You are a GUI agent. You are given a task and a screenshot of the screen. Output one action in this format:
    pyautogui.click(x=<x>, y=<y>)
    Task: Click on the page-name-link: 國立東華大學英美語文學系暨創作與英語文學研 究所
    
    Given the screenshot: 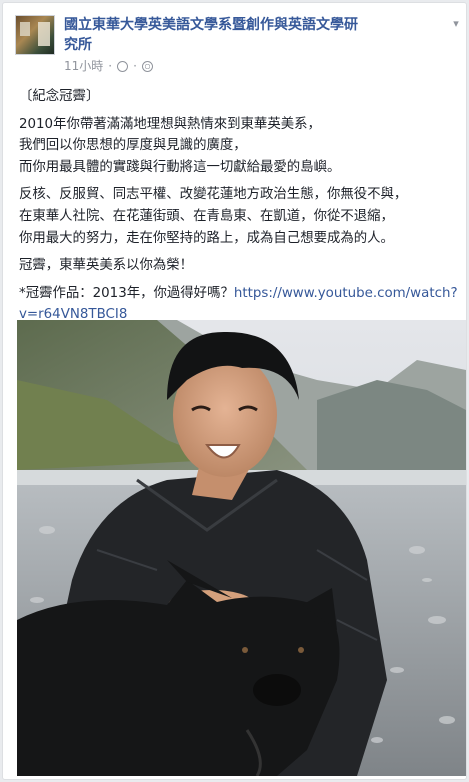 What is the action you would take?
    pyautogui.click(x=234, y=35)
    